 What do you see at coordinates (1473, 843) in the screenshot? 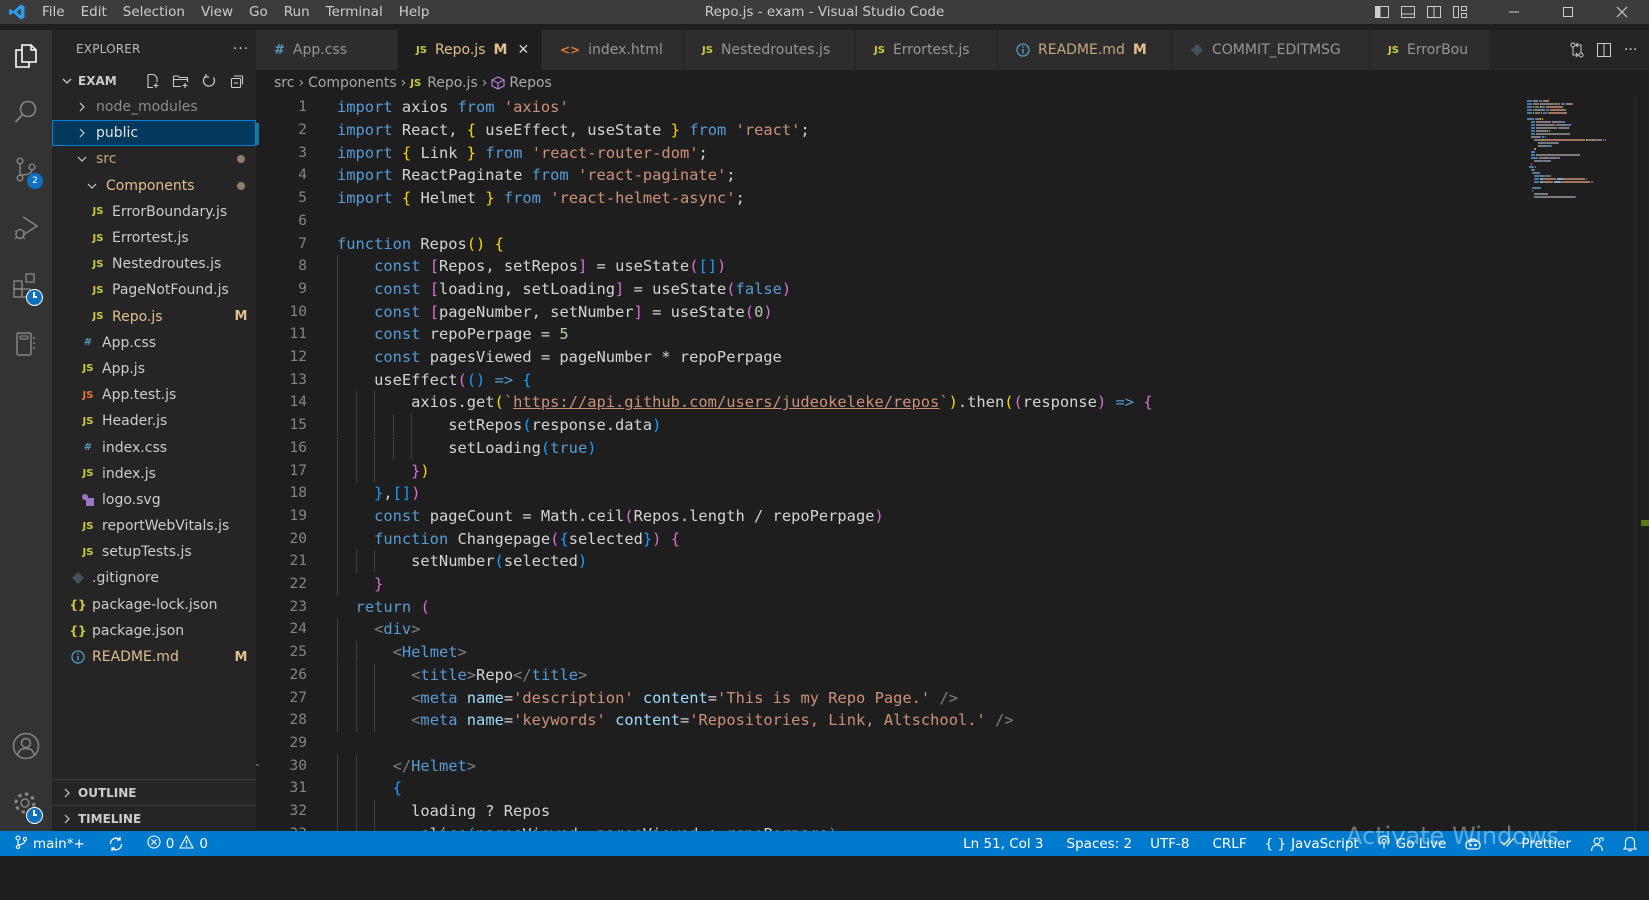
I see `copilot-icon` at bounding box center [1473, 843].